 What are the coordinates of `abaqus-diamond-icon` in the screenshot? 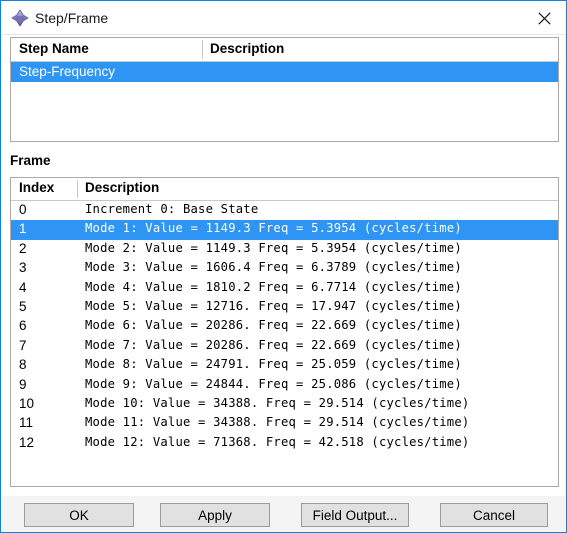 It's located at (20, 18).